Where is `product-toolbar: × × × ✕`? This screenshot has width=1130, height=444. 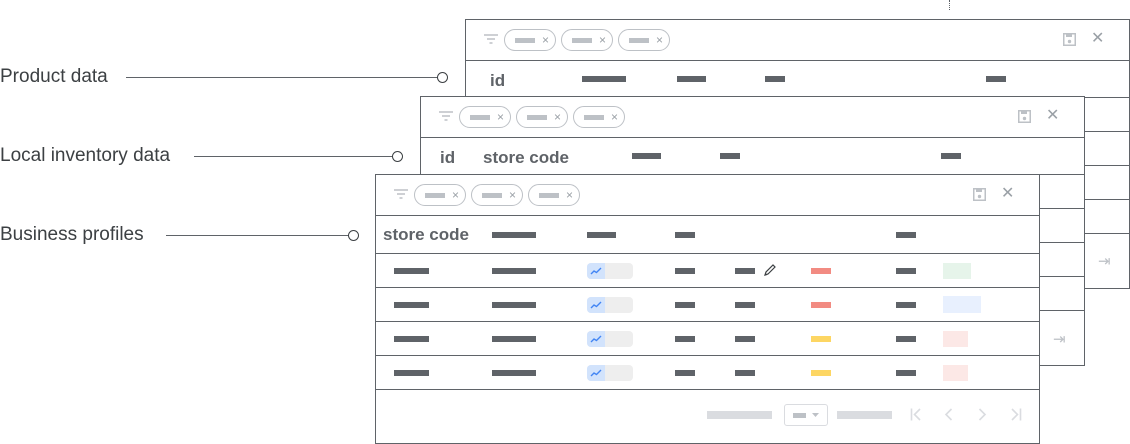
product-toolbar: × × × ✕ is located at coordinates (797, 40).